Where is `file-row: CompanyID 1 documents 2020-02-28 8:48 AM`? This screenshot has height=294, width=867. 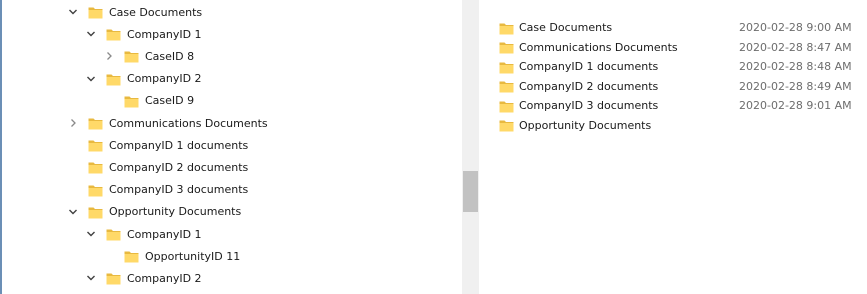 file-row: CompanyID 1 documents 2020-02-28 8:48 AM is located at coordinates (683, 66).